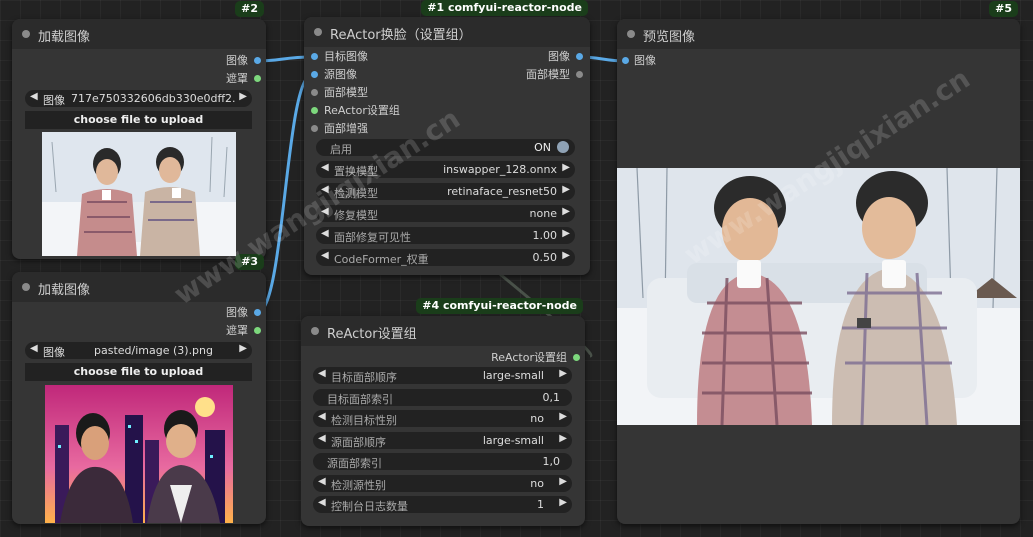 Image resolution: width=1033 pixels, height=537 pixels. I want to click on widget-value: retinaface_resnet50, so click(502, 191).